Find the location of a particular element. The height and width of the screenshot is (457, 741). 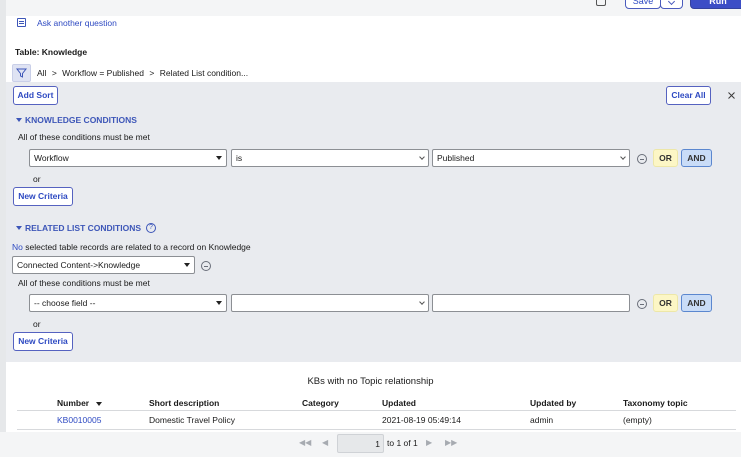

knowledge-conditions-title: KNOWLEDGE CONDITIONS is located at coordinates (81, 120).